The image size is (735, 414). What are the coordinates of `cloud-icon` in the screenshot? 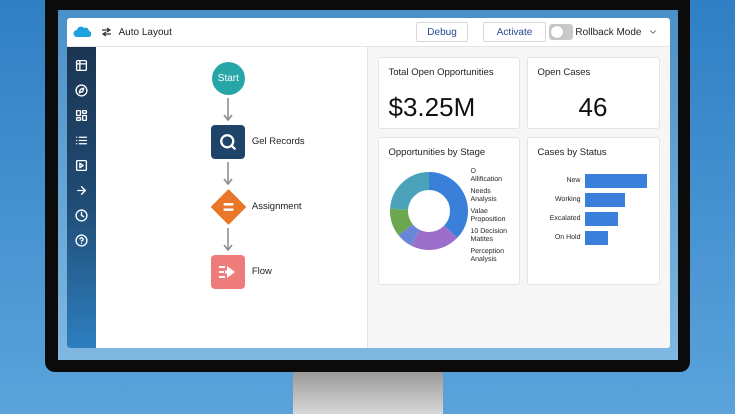 It's located at (81, 32).